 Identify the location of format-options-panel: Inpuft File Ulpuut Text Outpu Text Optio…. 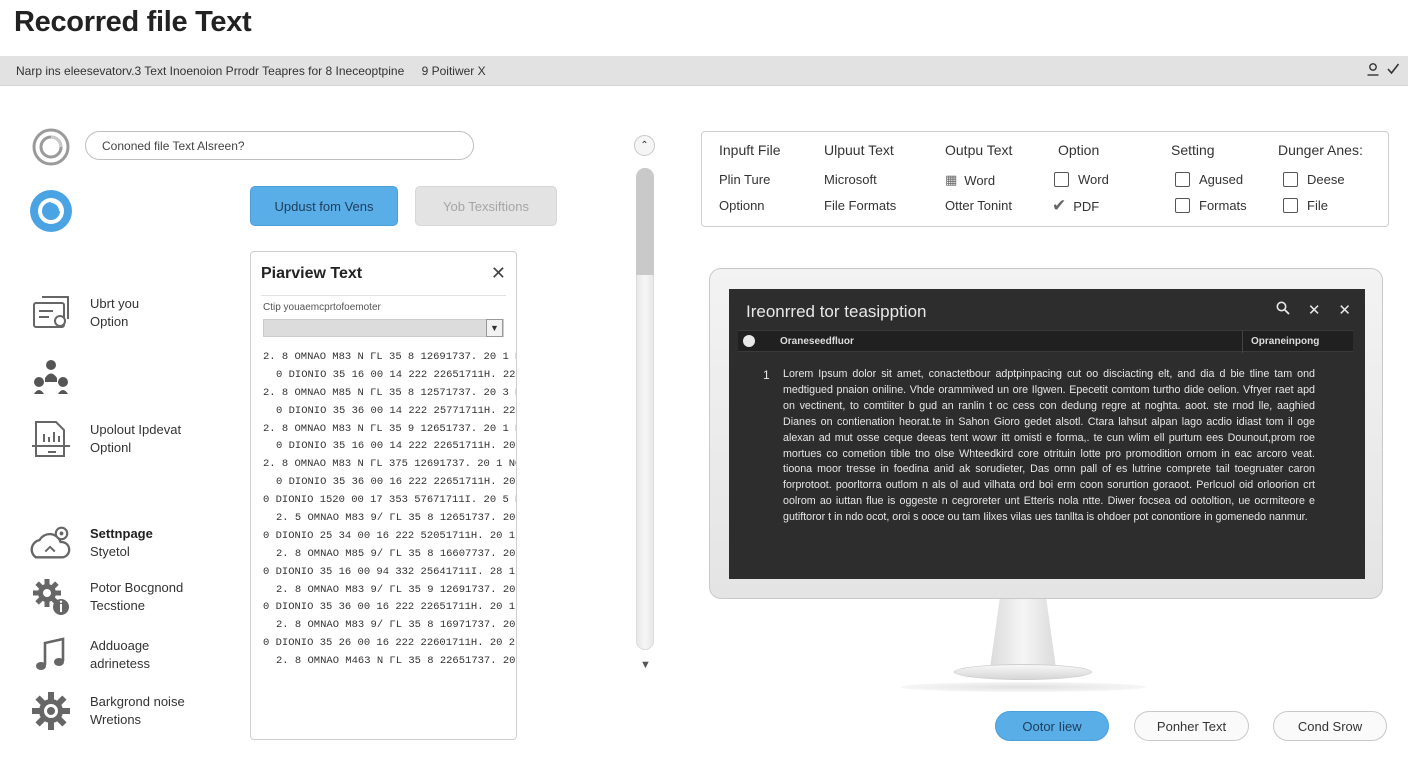
(1045, 179).